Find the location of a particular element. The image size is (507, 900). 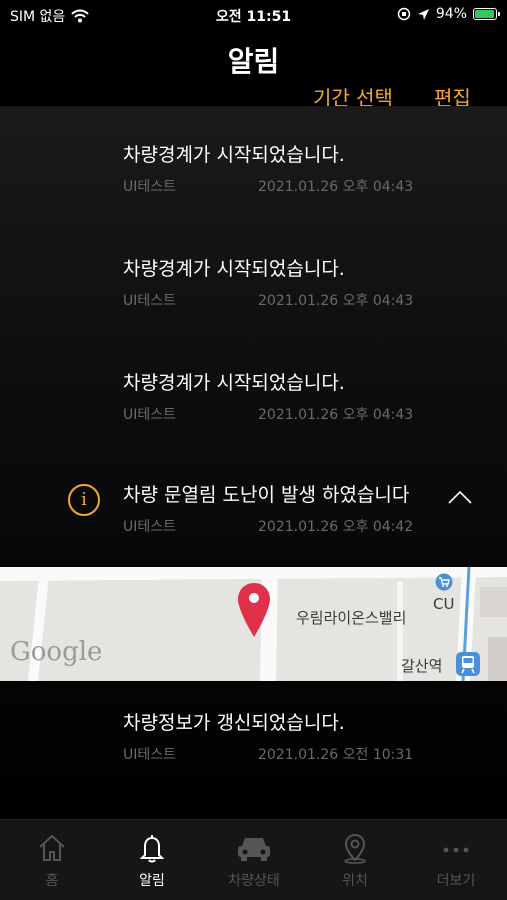

battery-icon is located at coordinates (486, 14).